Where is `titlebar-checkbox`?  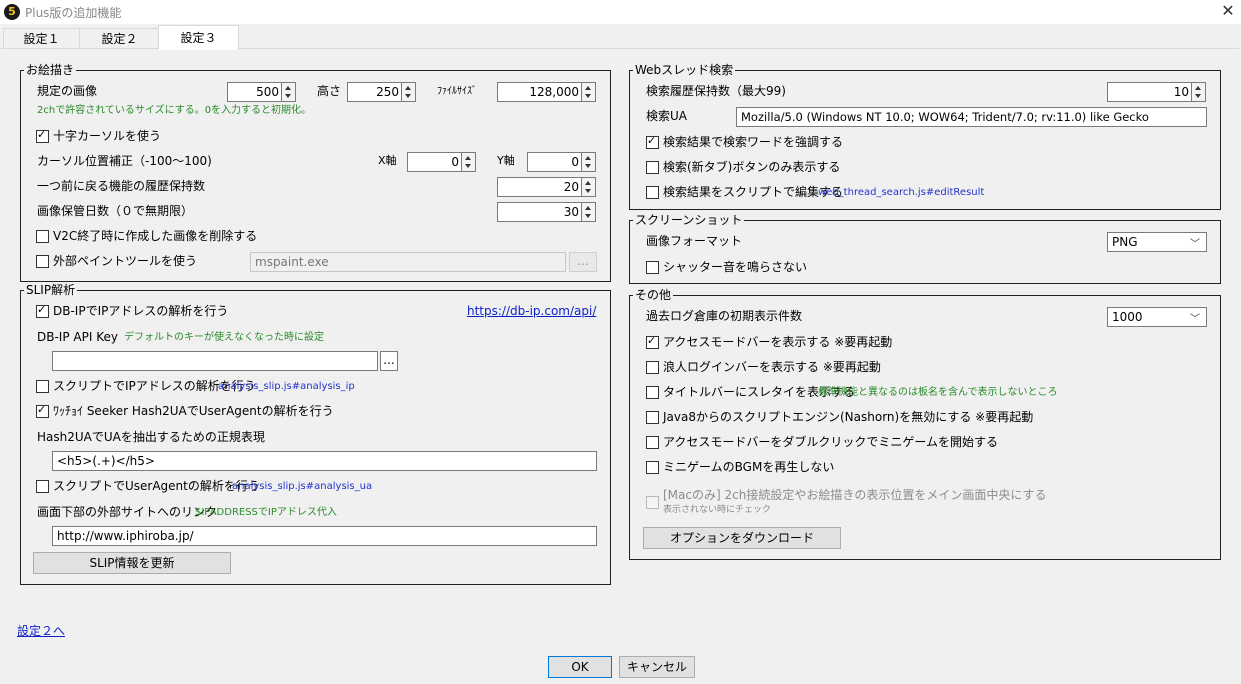
titlebar-checkbox is located at coordinates (652, 392).